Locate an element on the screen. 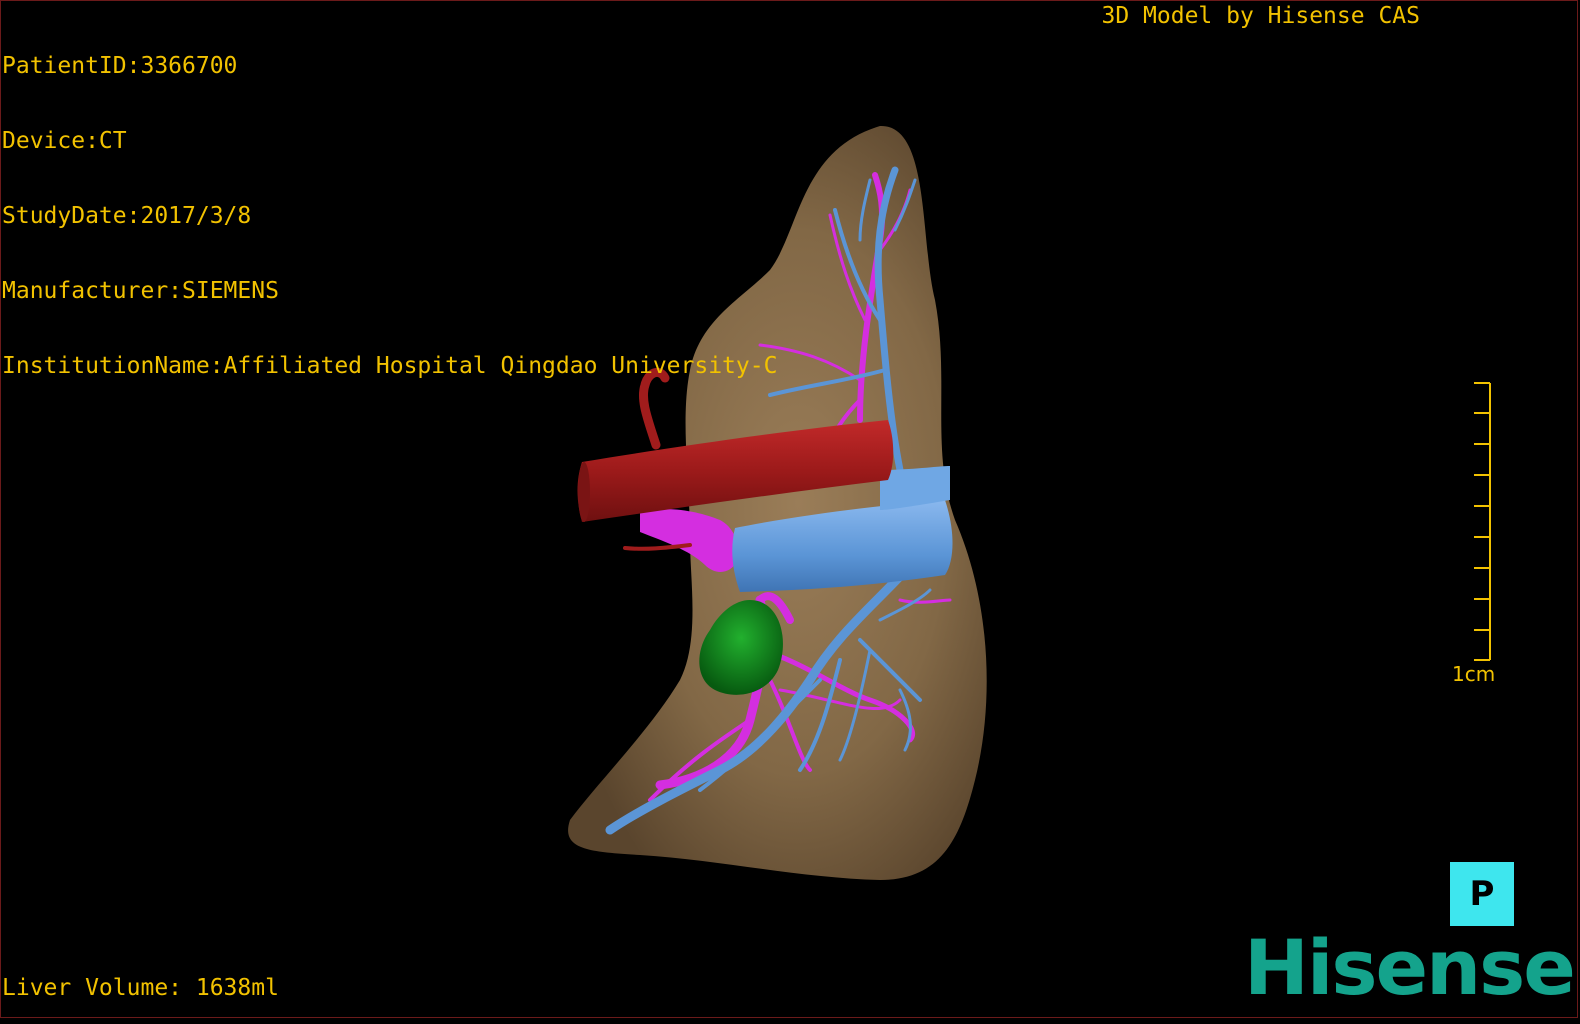 The height and width of the screenshot is (1024, 1580). manufacturer: Manufacturer:SIEMENS is located at coordinates (140, 291).